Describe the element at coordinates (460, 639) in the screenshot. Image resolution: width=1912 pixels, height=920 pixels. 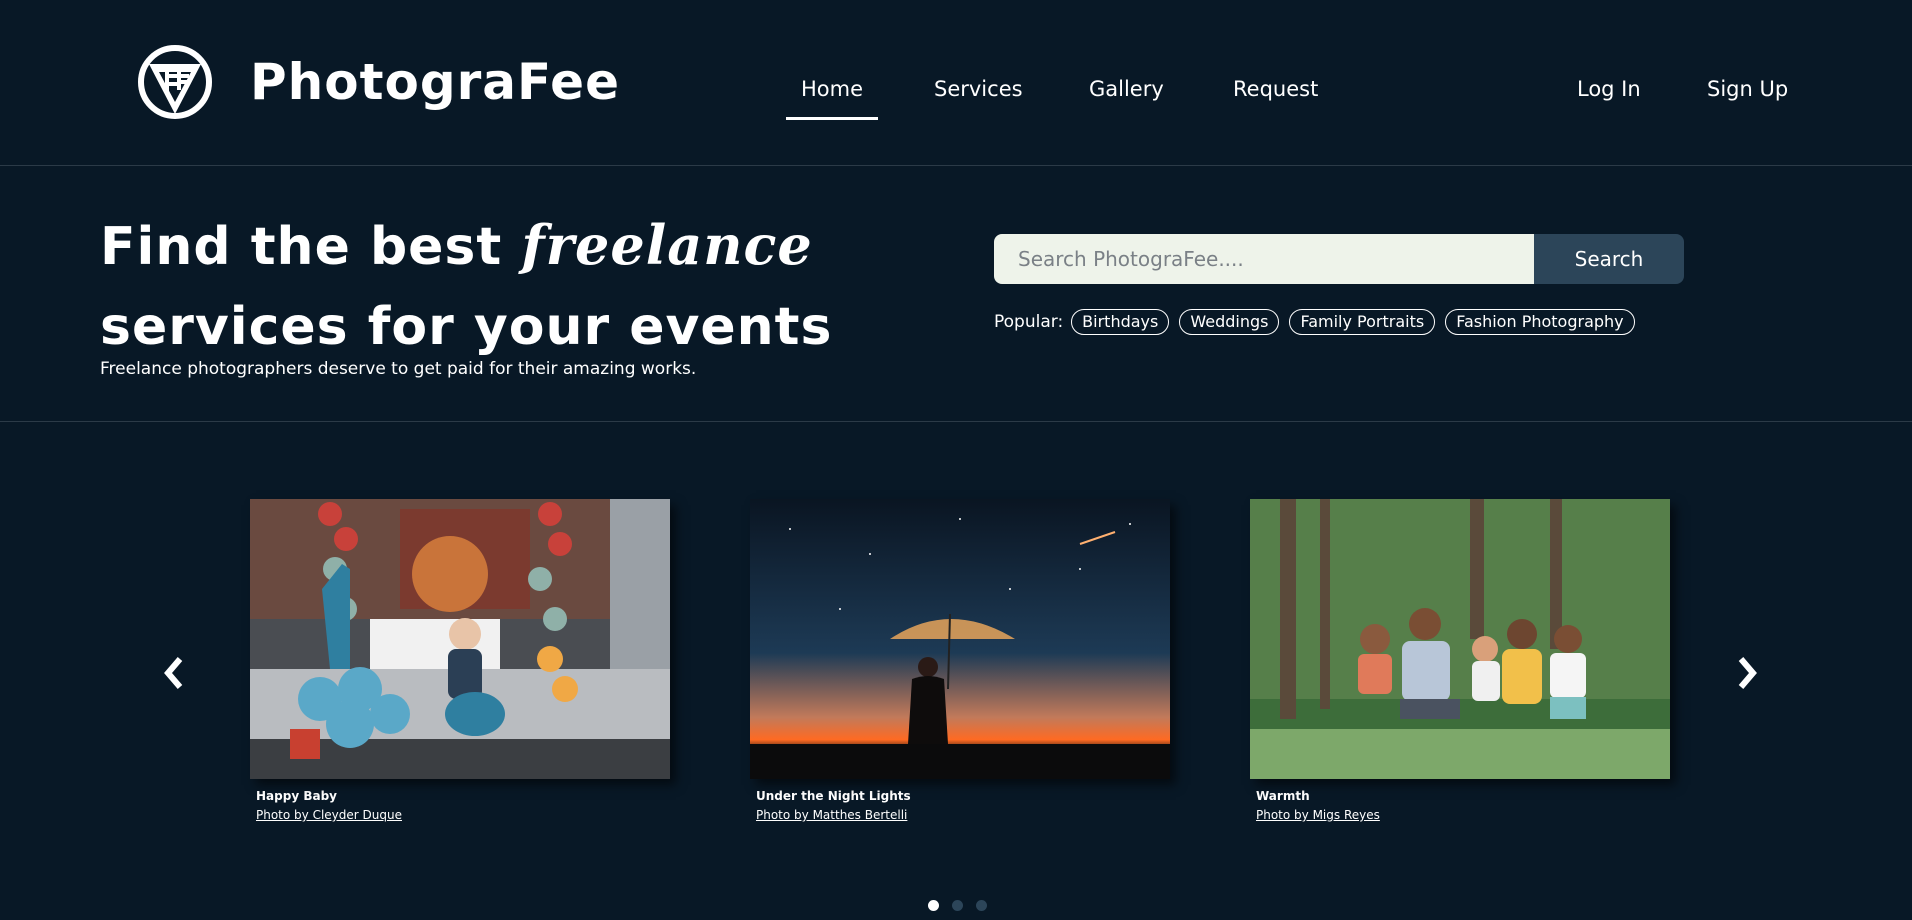
I see `photo-happy-baby` at that location.